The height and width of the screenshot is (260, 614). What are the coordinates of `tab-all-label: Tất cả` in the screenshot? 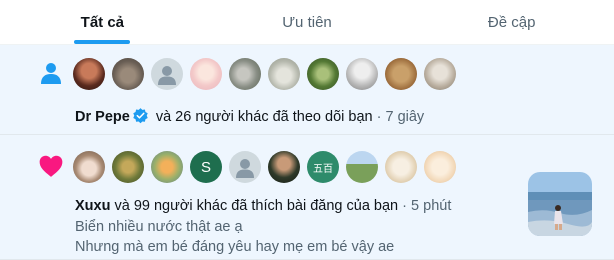 It's located at (102, 22).